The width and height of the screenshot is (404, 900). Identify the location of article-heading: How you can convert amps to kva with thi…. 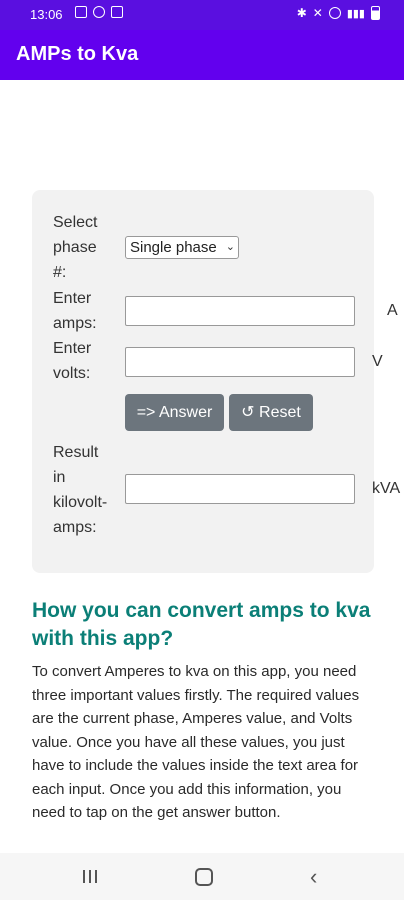
(201, 624).